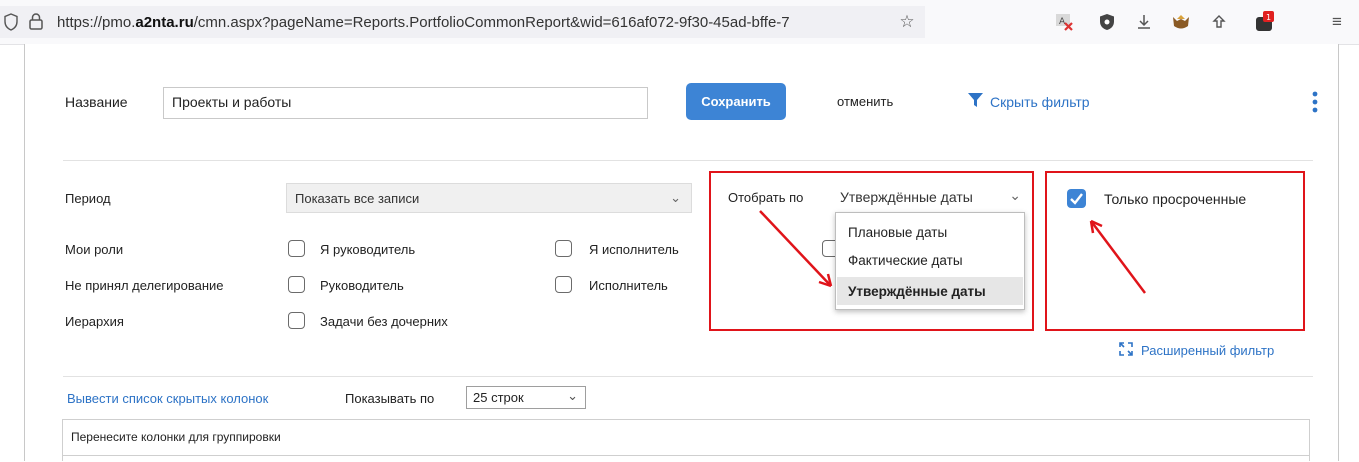 The width and height of the screenshot is (1359, 462). I want to click on chevron-down-icon: ⌄, so click(572, 395).